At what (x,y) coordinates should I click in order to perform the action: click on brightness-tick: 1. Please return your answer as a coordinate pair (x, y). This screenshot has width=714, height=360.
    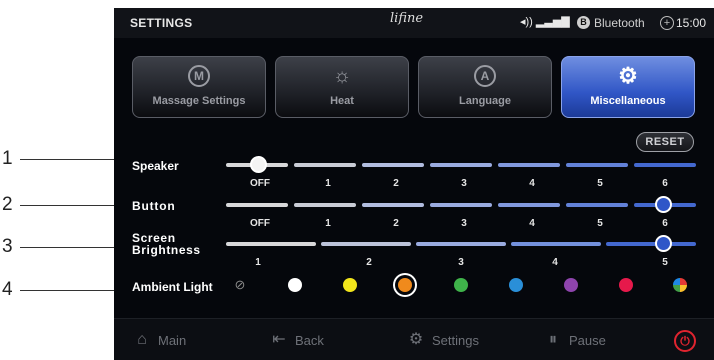
    Looking at the image, I should click on (258, 262).